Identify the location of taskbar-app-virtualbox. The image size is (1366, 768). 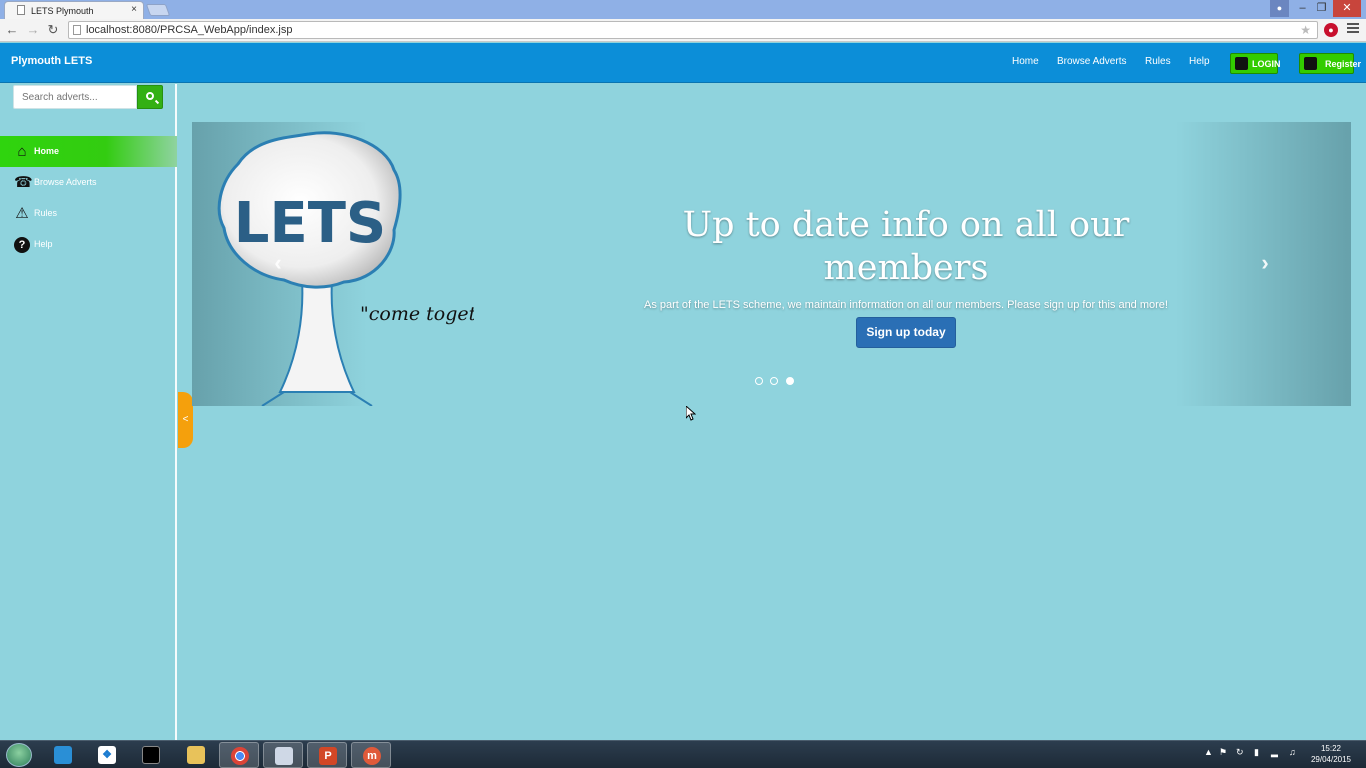
(63, 755).